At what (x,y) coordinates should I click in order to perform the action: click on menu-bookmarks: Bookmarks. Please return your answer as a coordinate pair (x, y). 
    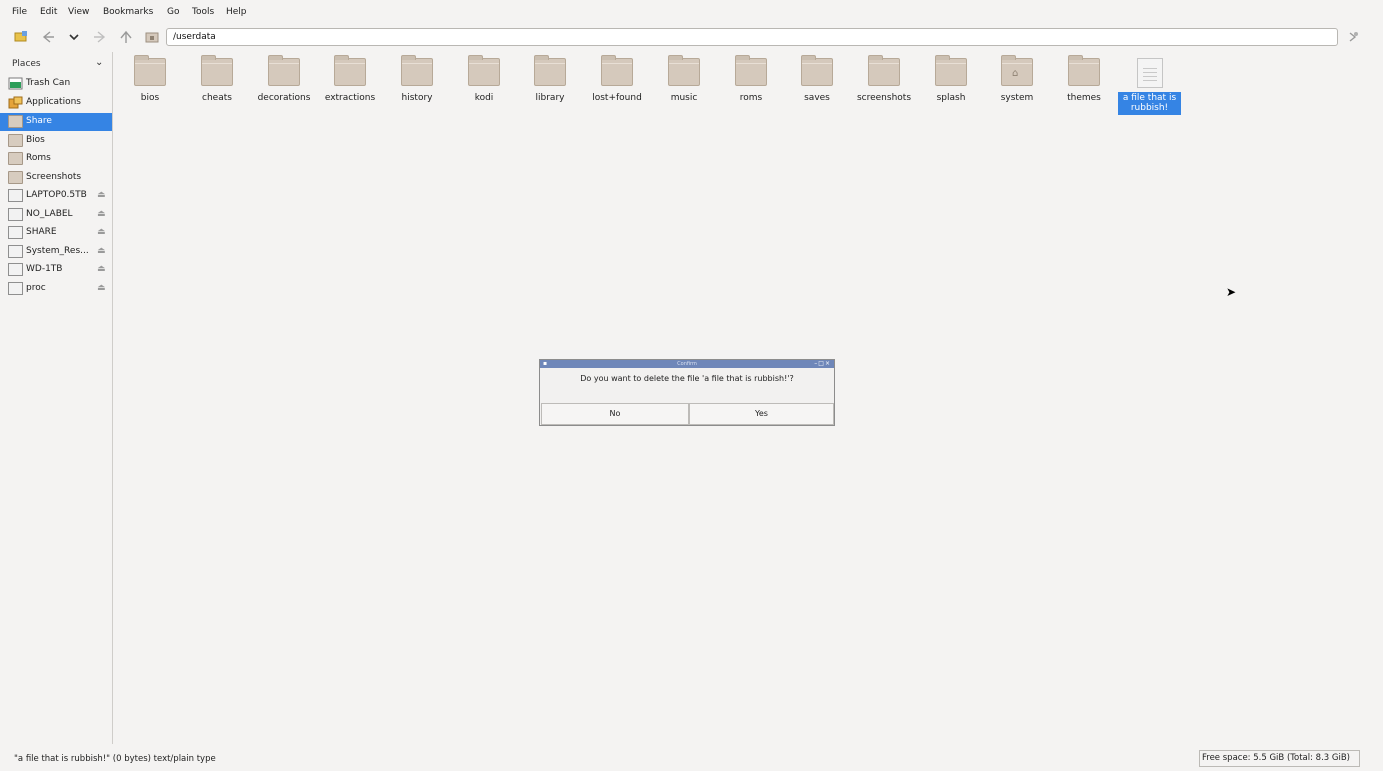
    Looking at the image, I should click on (128, 12).